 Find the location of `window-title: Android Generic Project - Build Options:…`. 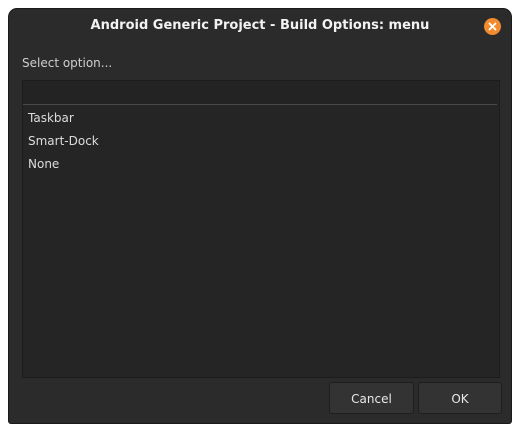

window-title: Android Generic Project - Build Options:… is located at coordinates (260, 25).